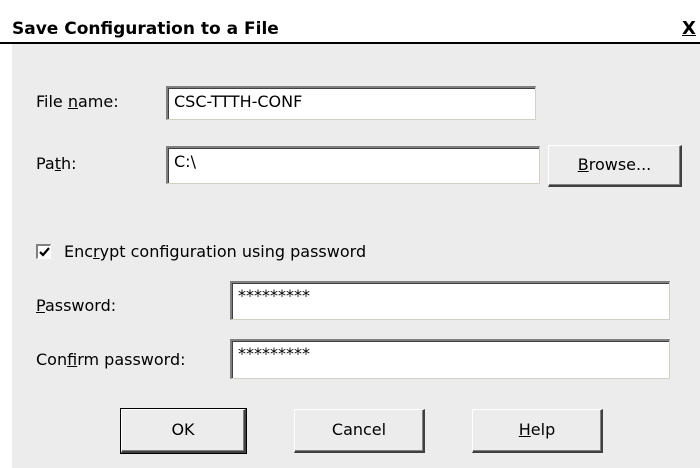 The width and height of the screenshot is (700, 468). What do you see at coordinates (524, 429) in the screenshot?
I see `help-accel: H` at bounding box center [524, 429].